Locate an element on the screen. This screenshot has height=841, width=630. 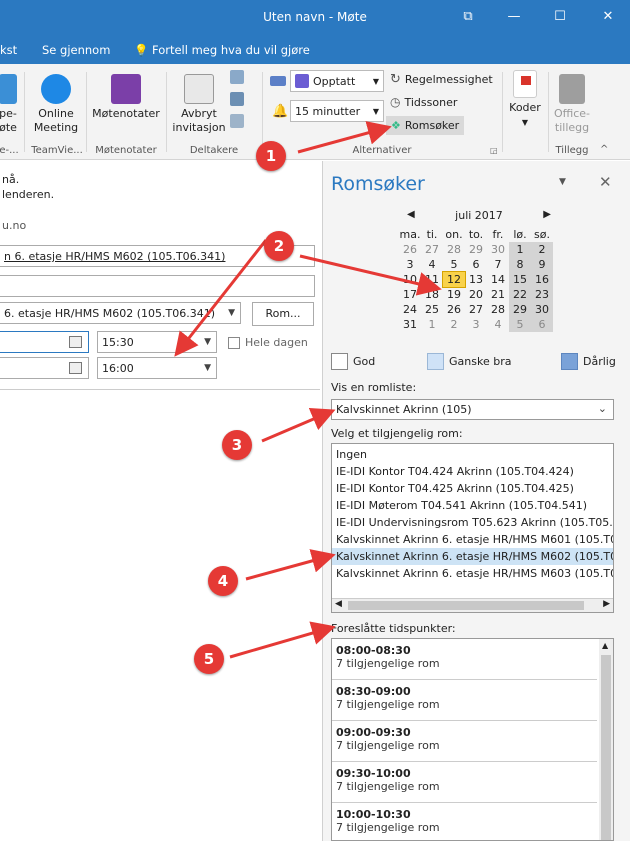
collapse-ribbon-icon: ^ is located at coordinates (604, 149).